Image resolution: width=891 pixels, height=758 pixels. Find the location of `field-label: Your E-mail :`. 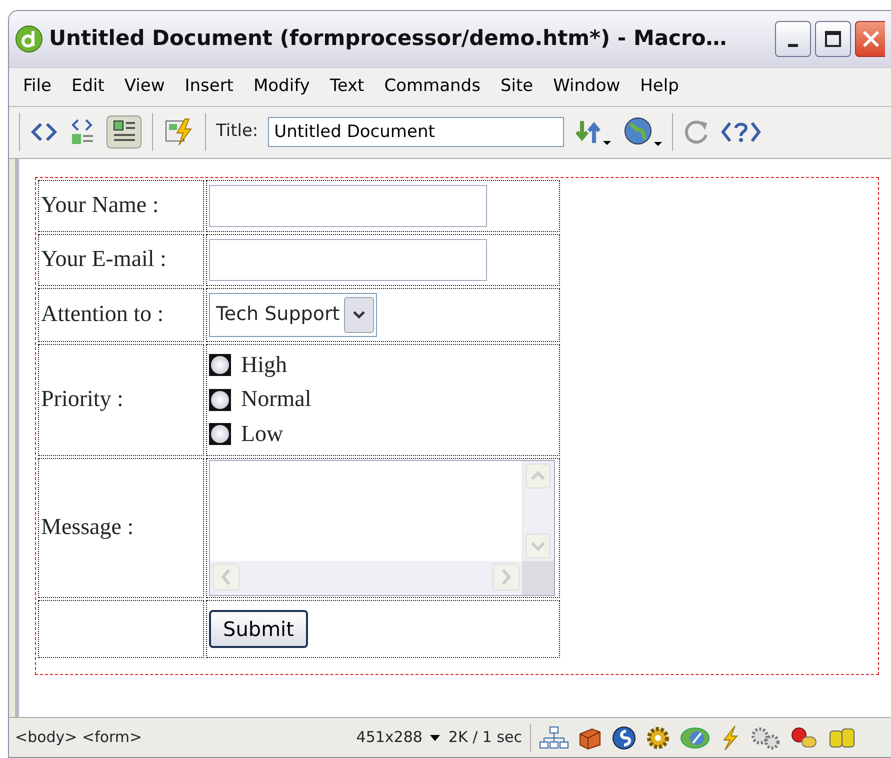

field-label: Your E-mail : is located at coordinates (103, 259).